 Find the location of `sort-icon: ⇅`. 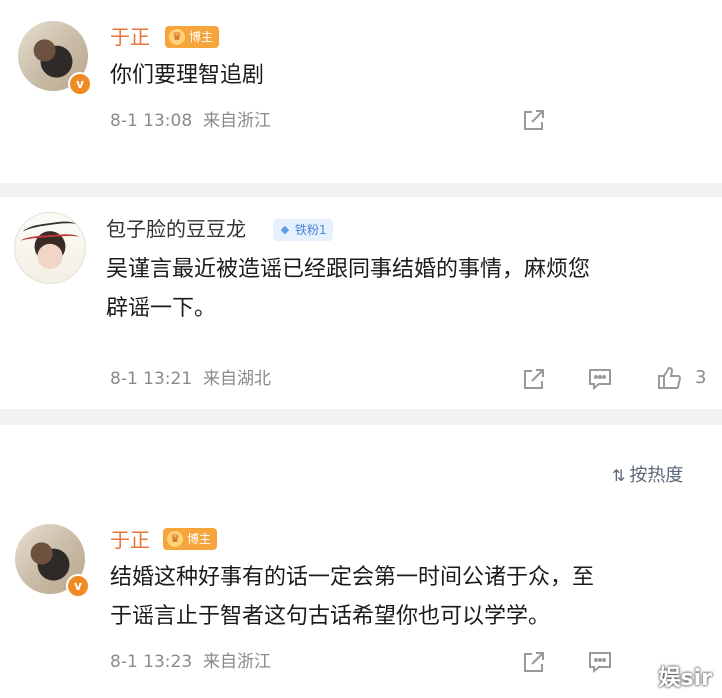

sort-icon: ⇅ is located at coordinates (619, 475).